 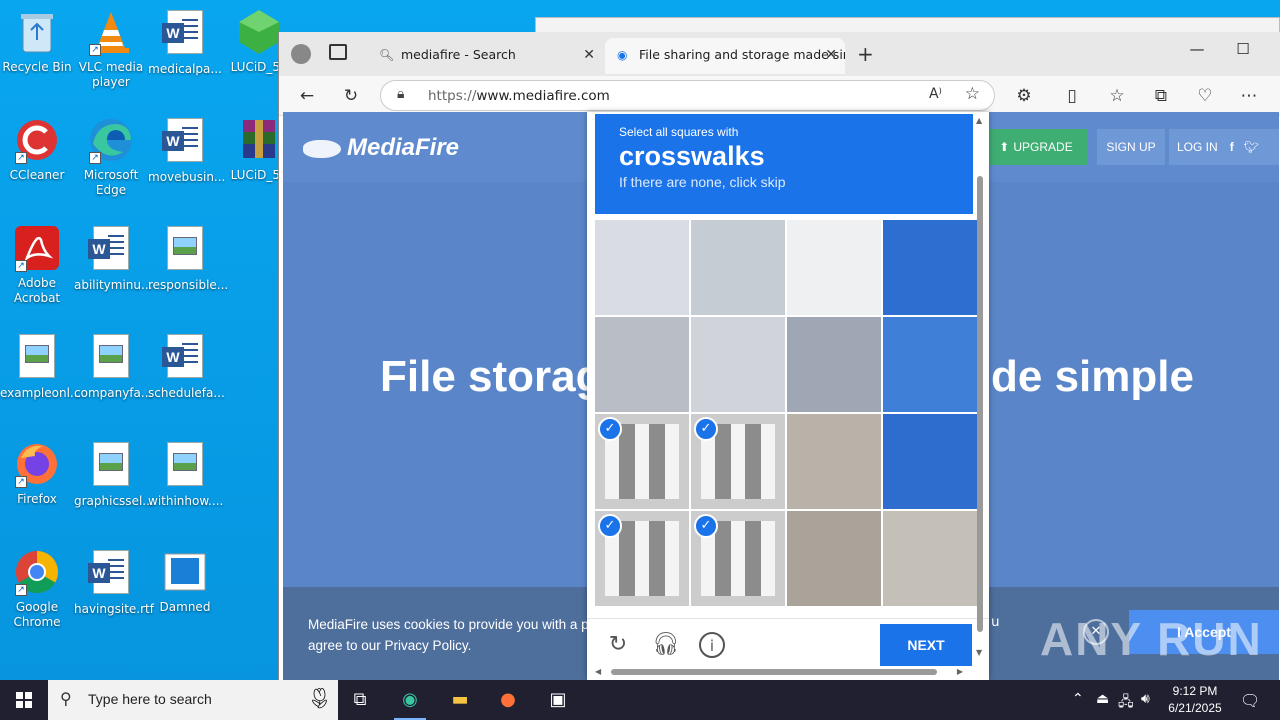 What do you see at coordinates (1232, 147) in the screenshot?
I see `facebook-icon: f` at bounding box center [1232, 147].